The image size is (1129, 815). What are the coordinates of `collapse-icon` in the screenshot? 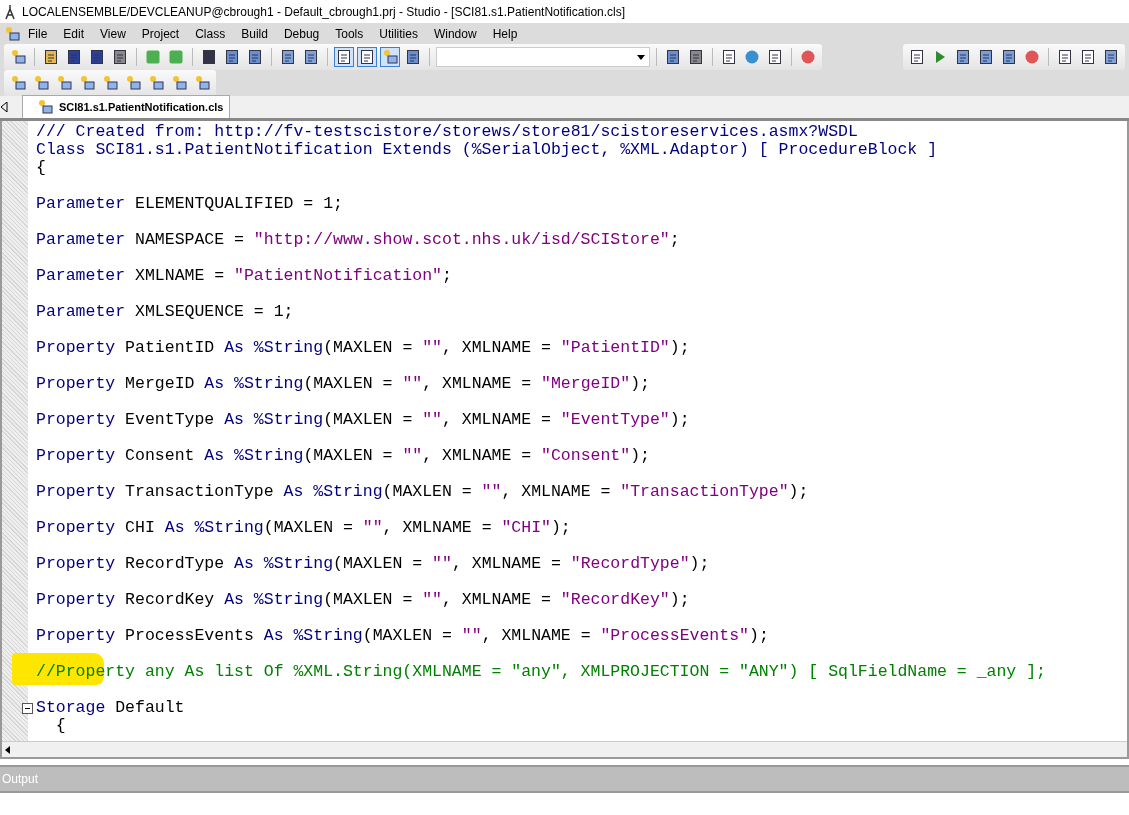 It's located at (27, 708).